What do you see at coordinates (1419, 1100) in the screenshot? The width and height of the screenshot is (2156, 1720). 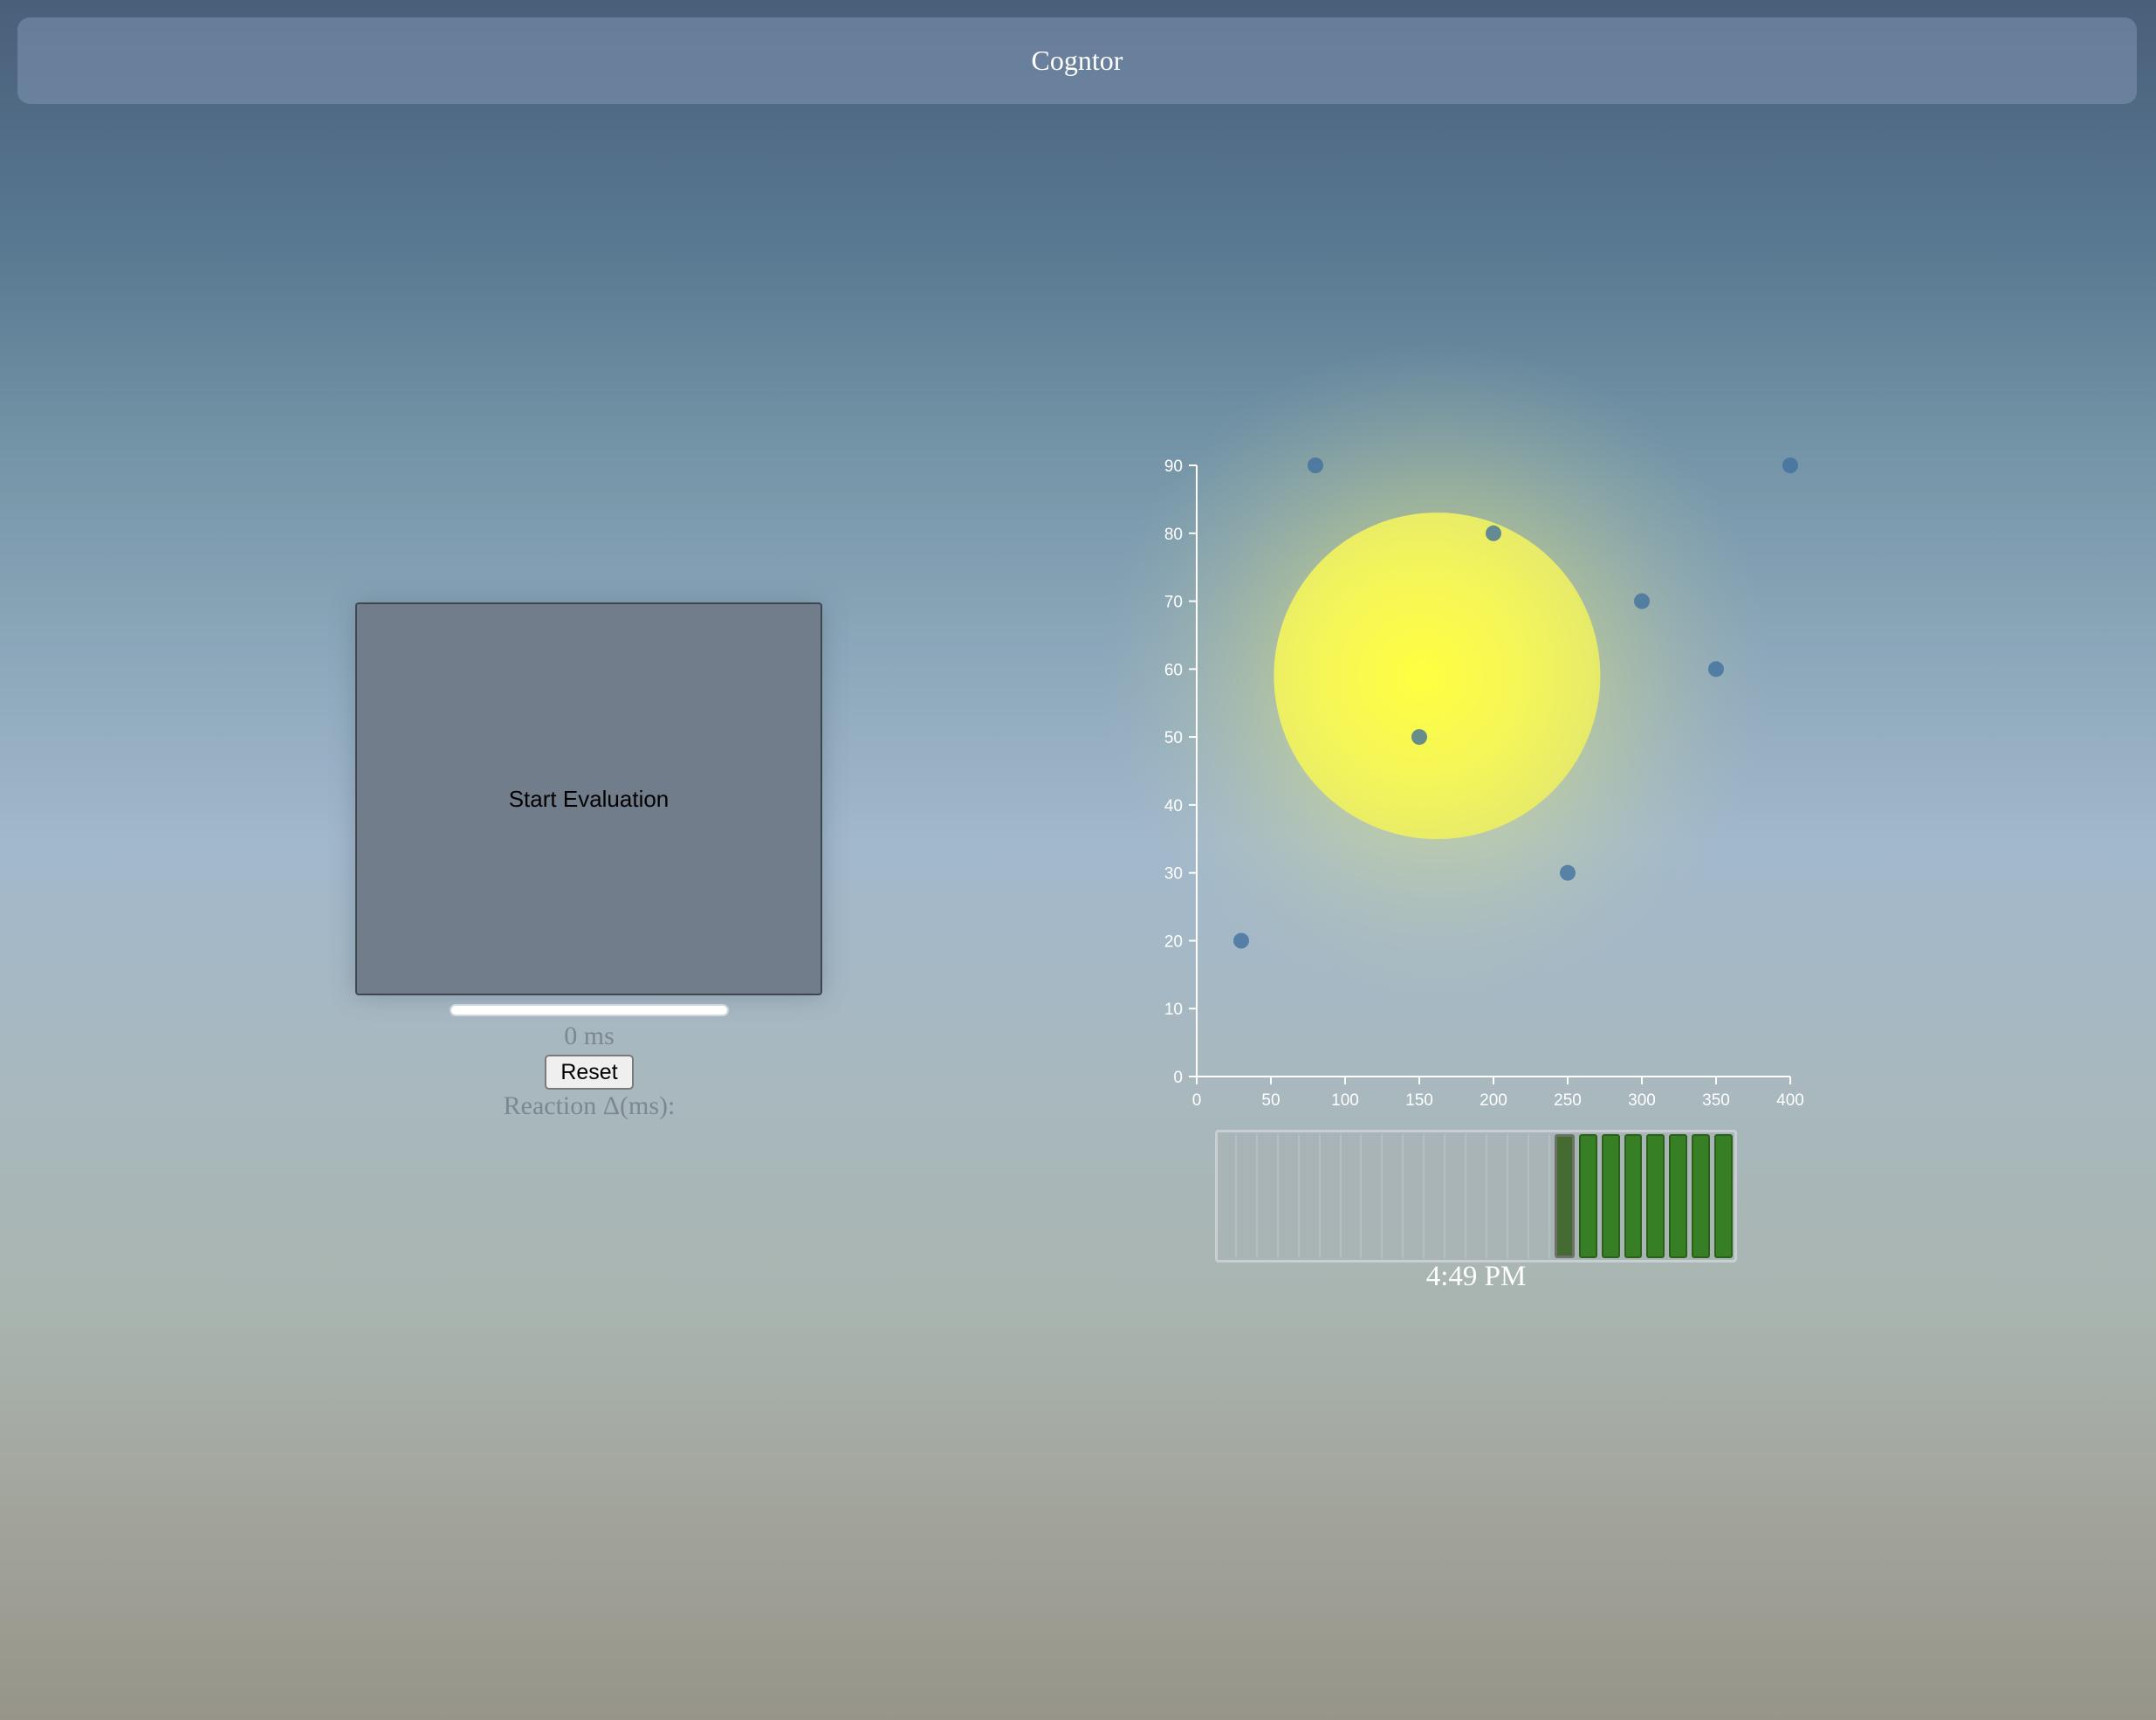 I see `x-tick-label: 150` at bounding box center [1419, 1100].